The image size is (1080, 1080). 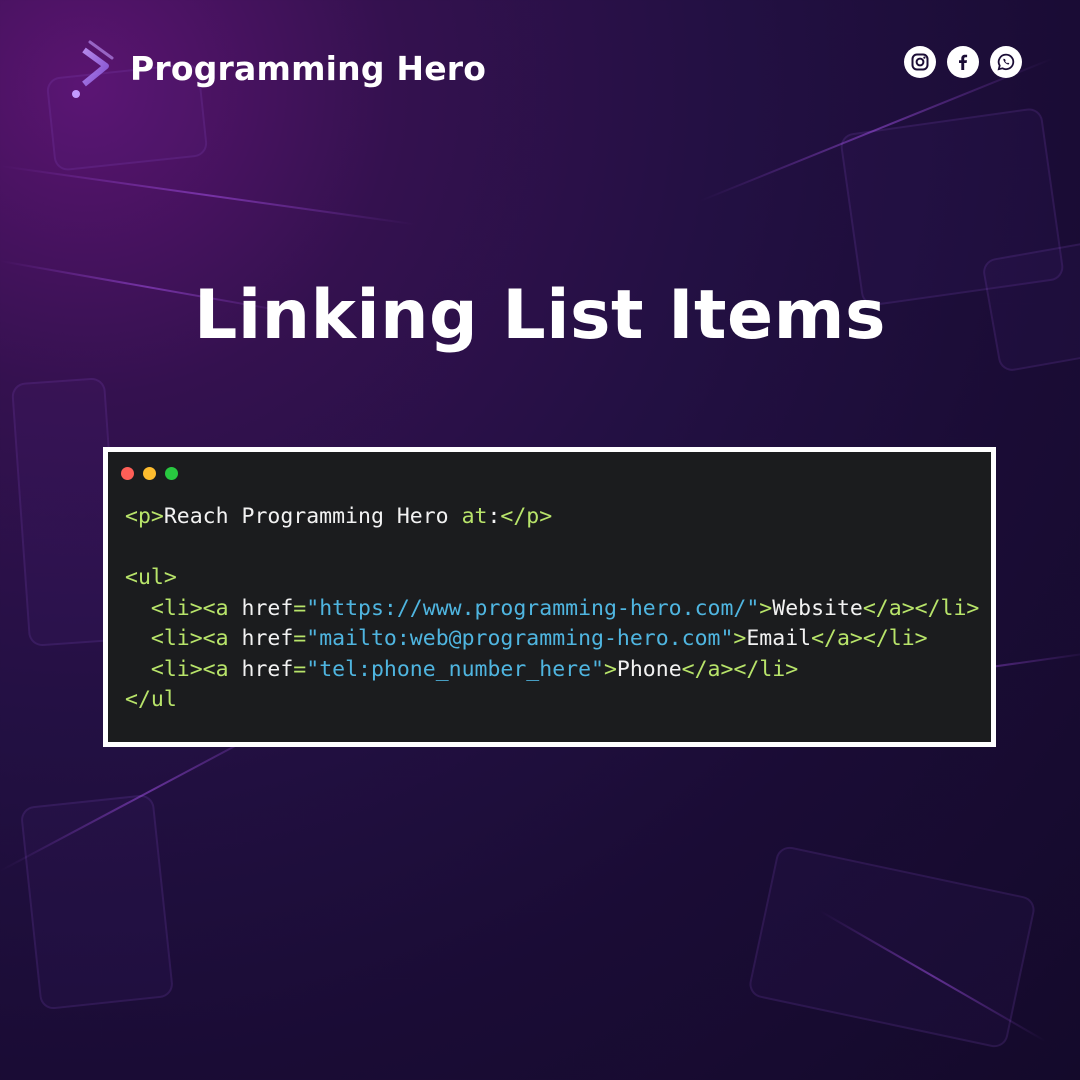 I want to click on maximize-dot-icon, so click(x=171, y=473).